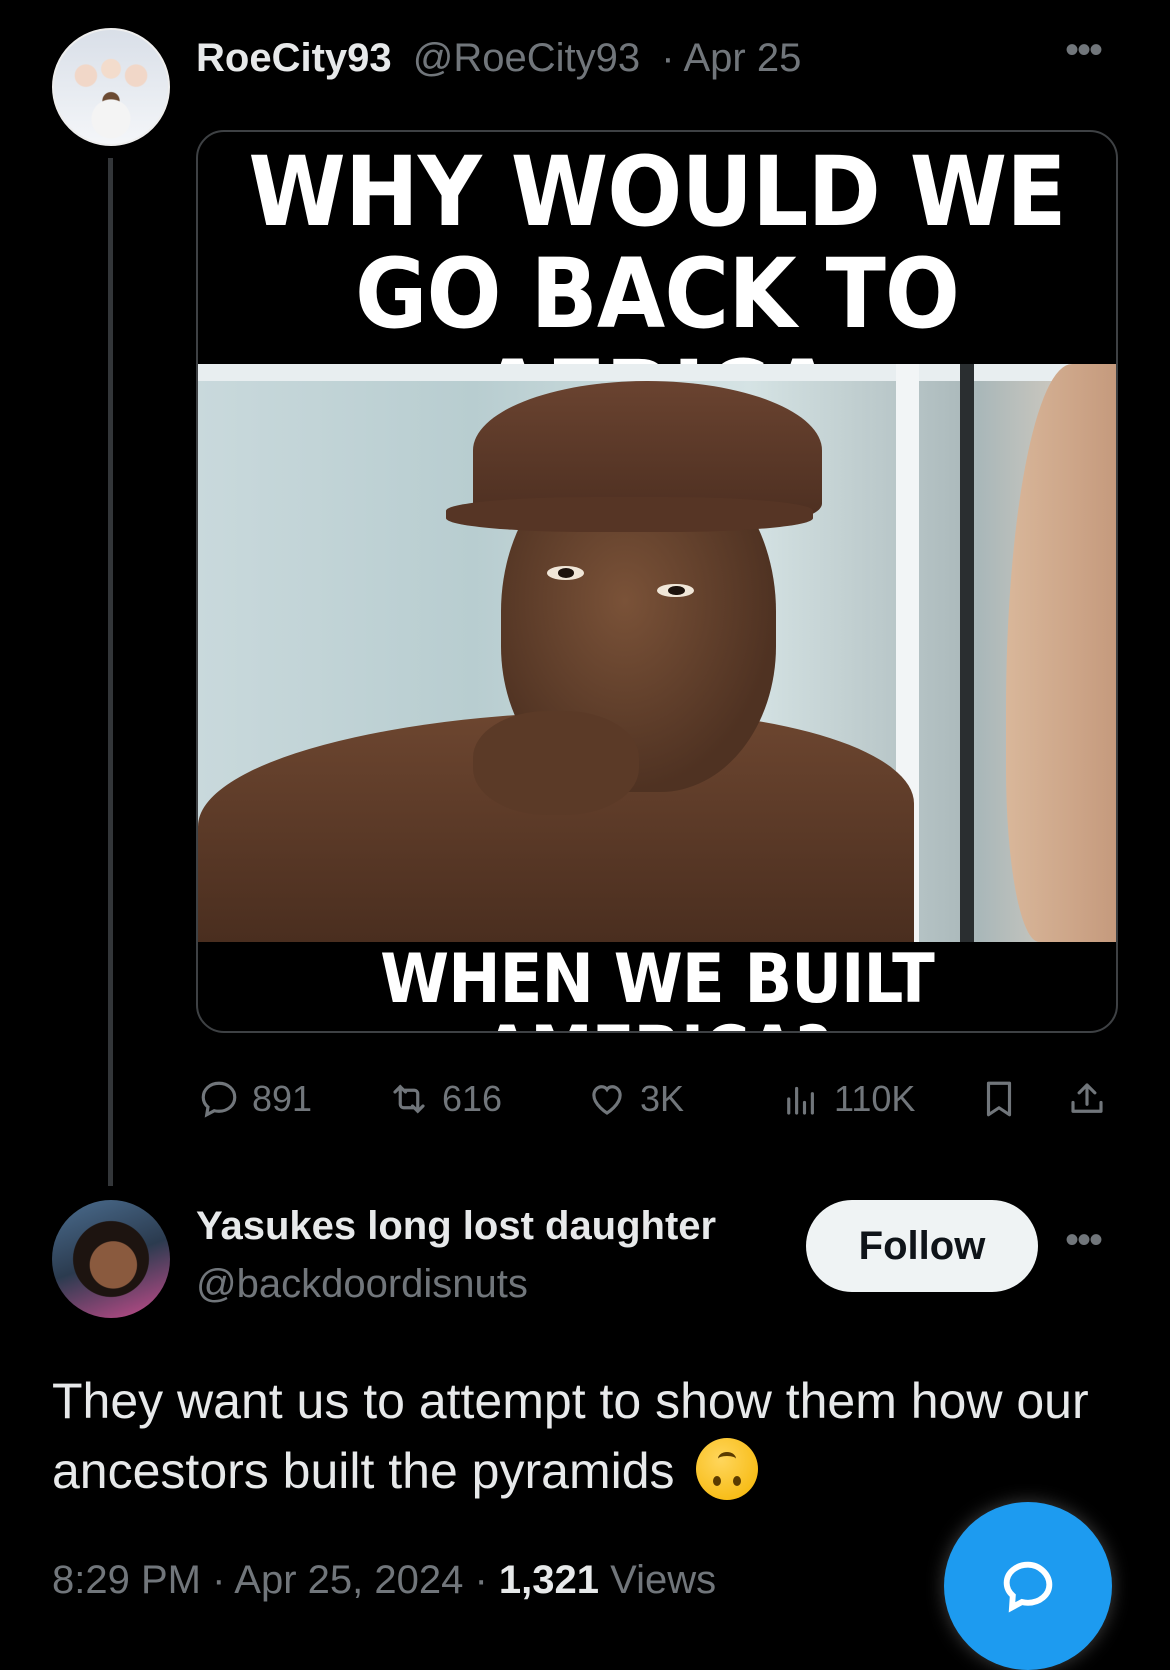 This screenshot has width=1170, height=1670. Describe the element at coordinates (657, 985) in the screenshot. I see `meme-bottom-text: WHEN WE BUILT AMERICA?` at that location.